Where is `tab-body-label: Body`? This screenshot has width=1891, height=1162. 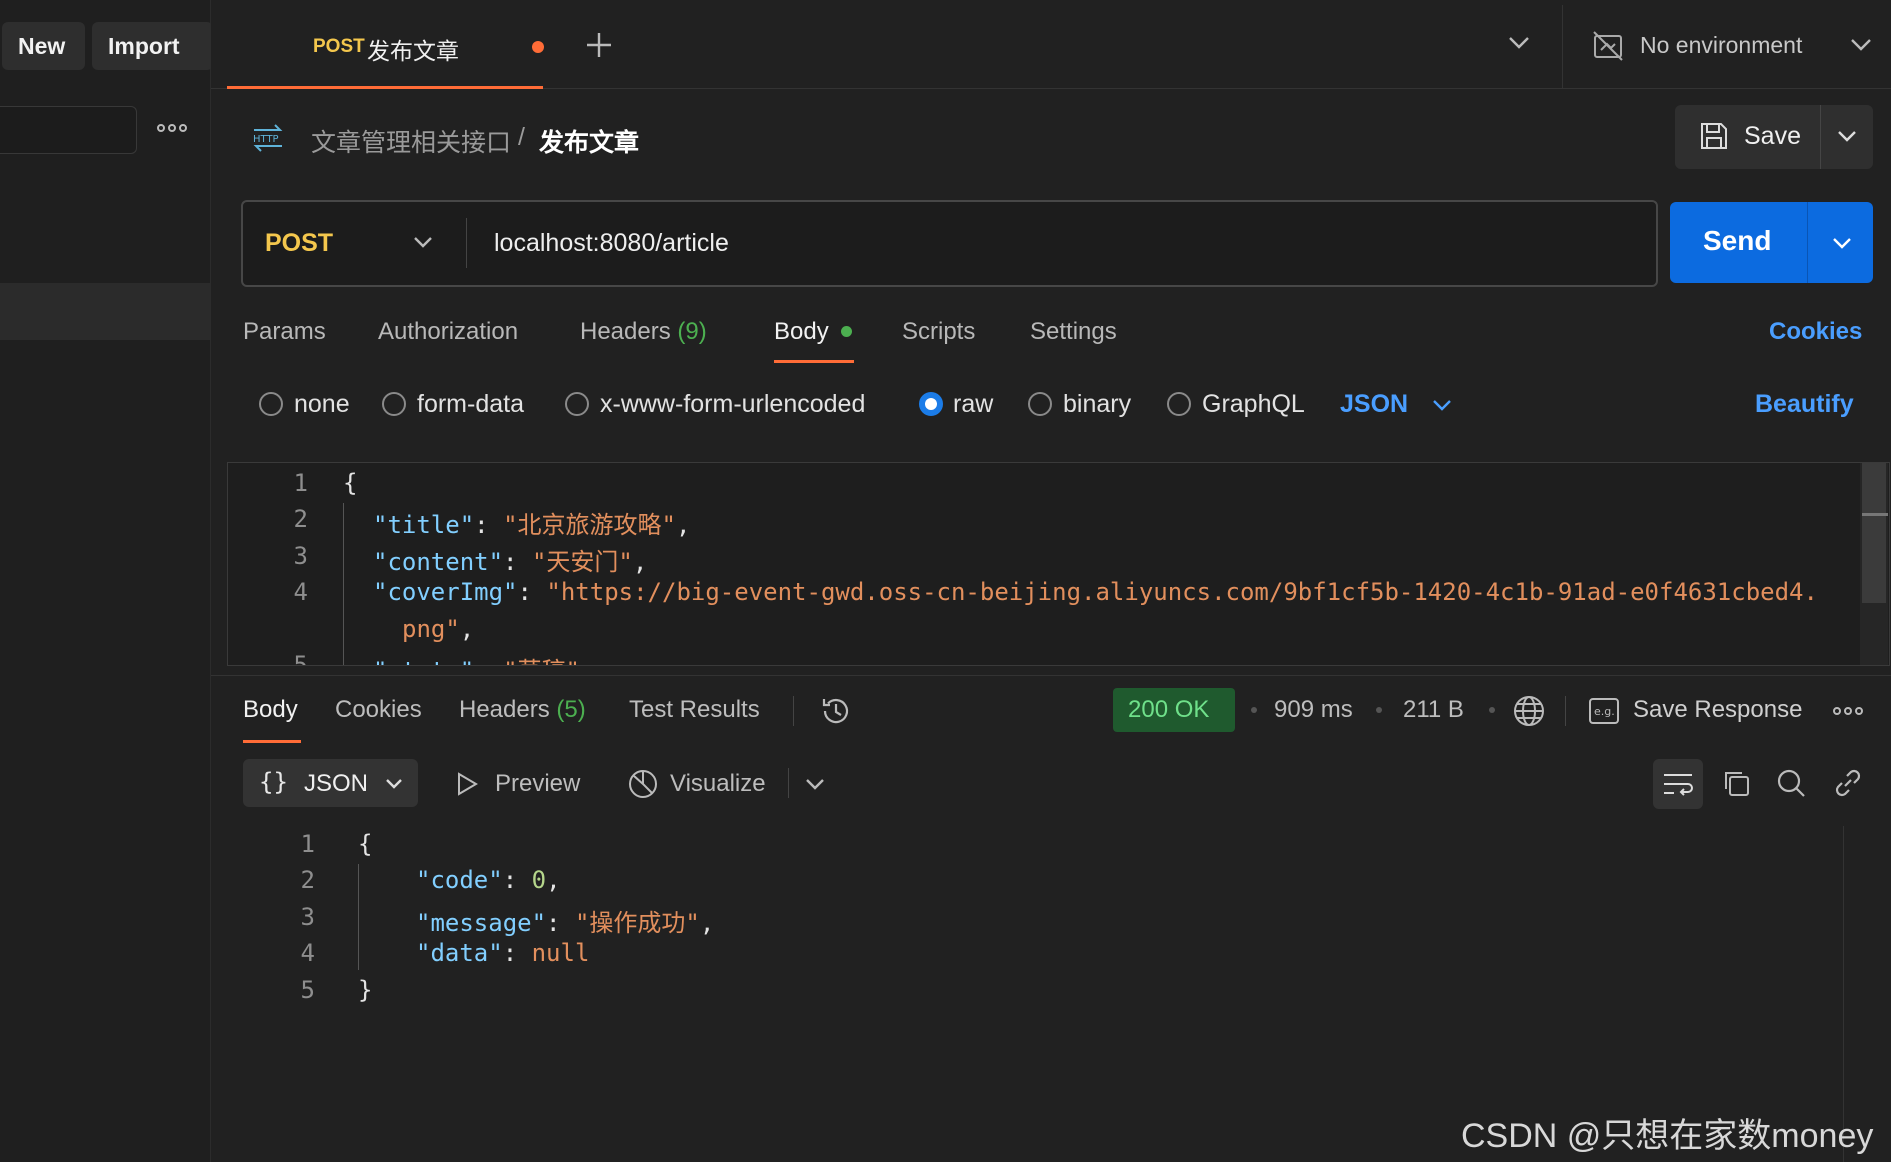 tab-body-label: Body is located at coordinates (801, 331).